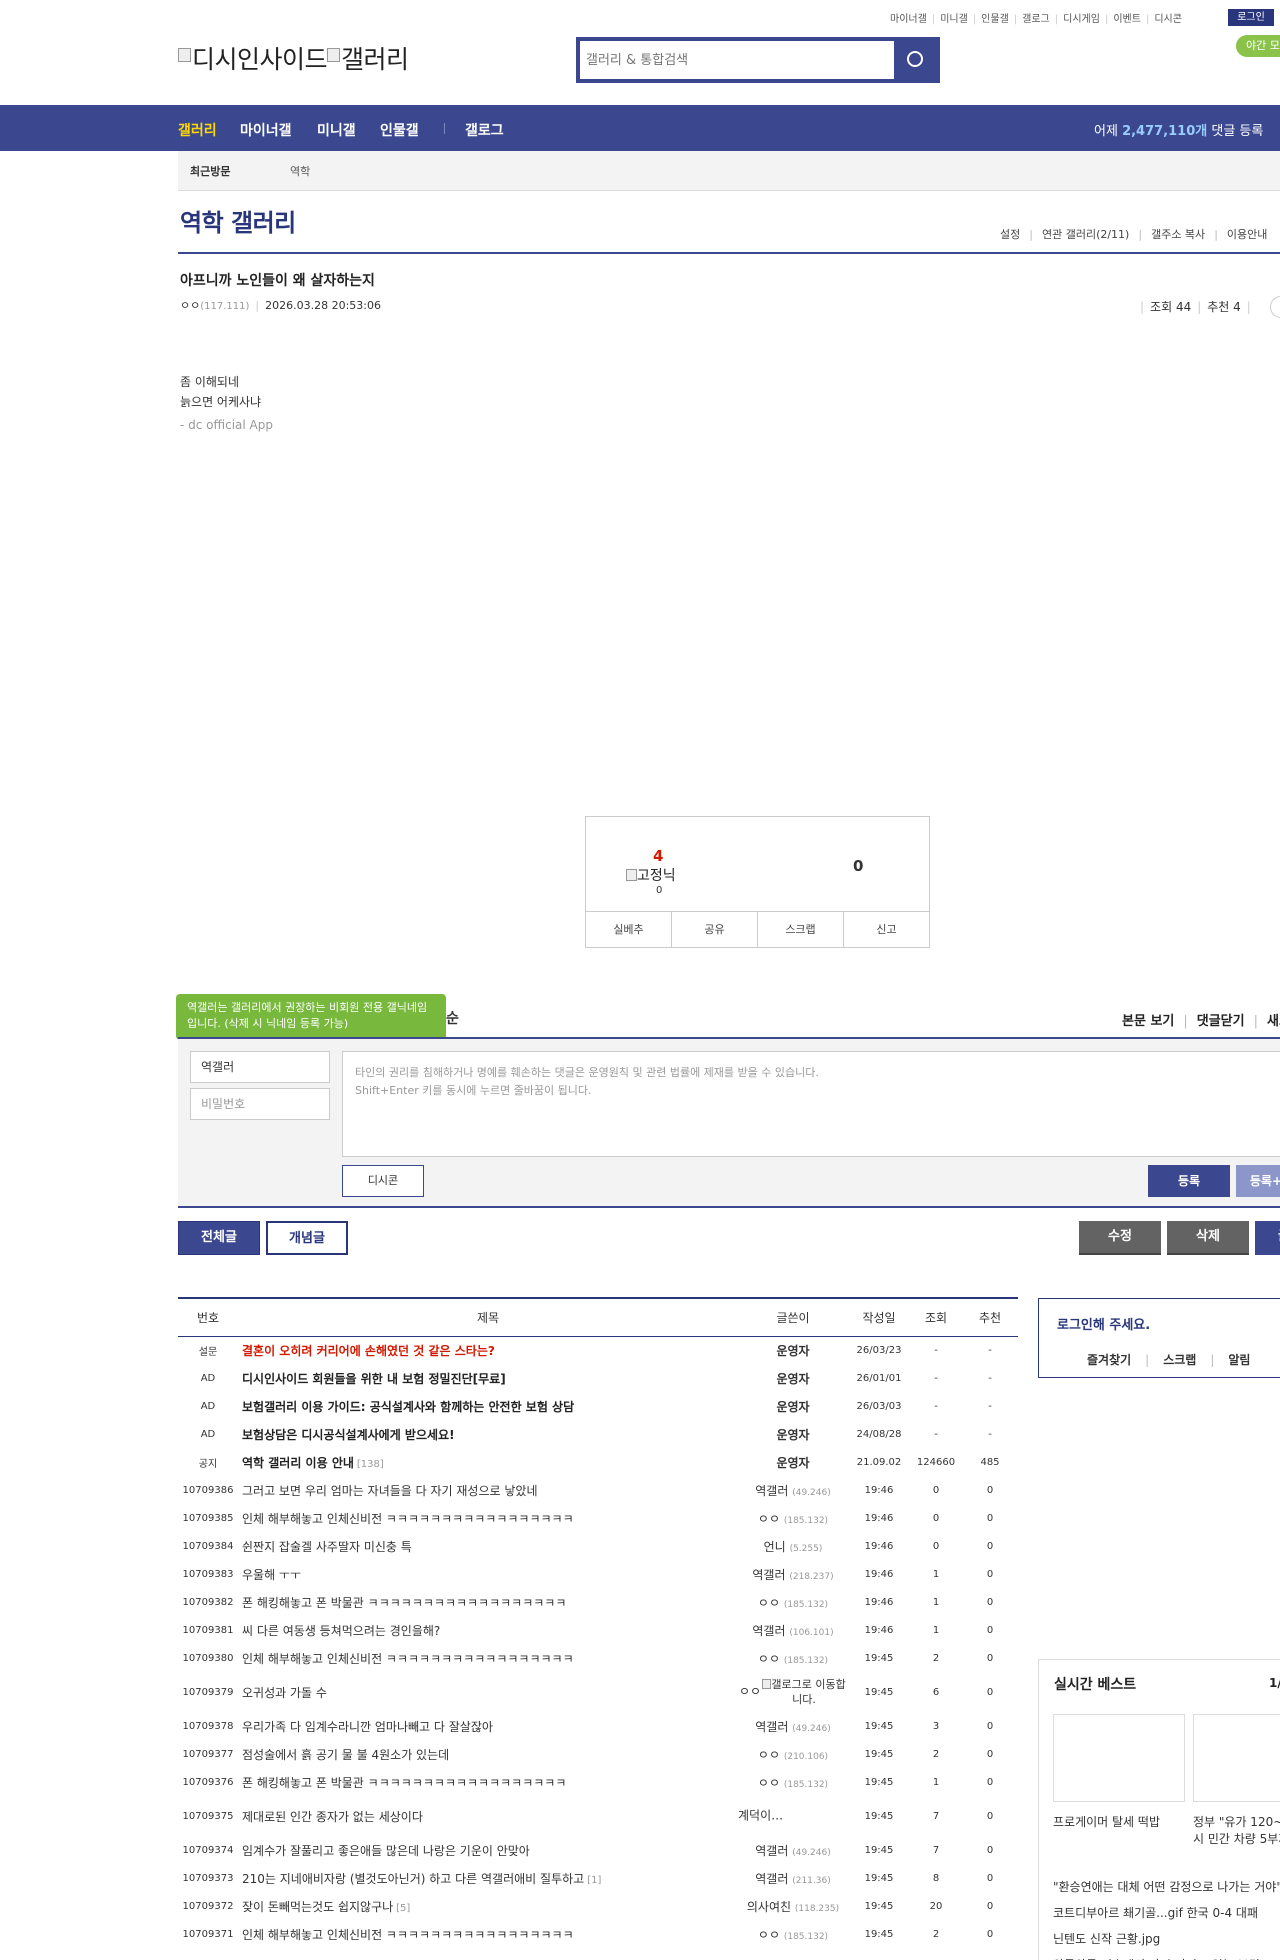 The image size is (1280, 1960). What do you see at coordinates (793, 1754) in the screenshot?
I see `post-writer: ㅇㅇ (210.106)` at bounding box center [793, 1754].